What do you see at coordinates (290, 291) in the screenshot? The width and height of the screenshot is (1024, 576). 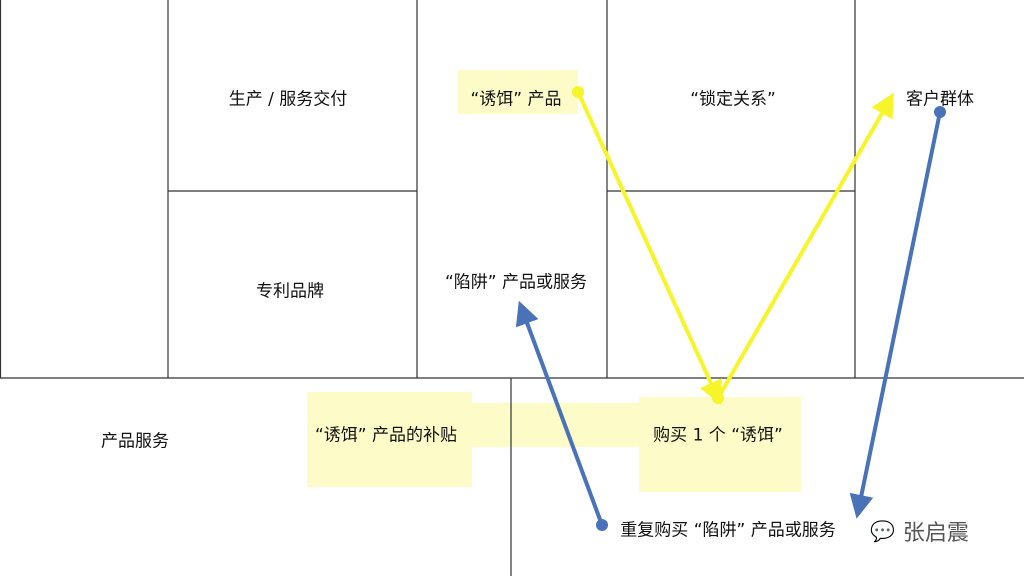 I see `patent-brand-label: 专利品牌` at bounding box center [290, 291].